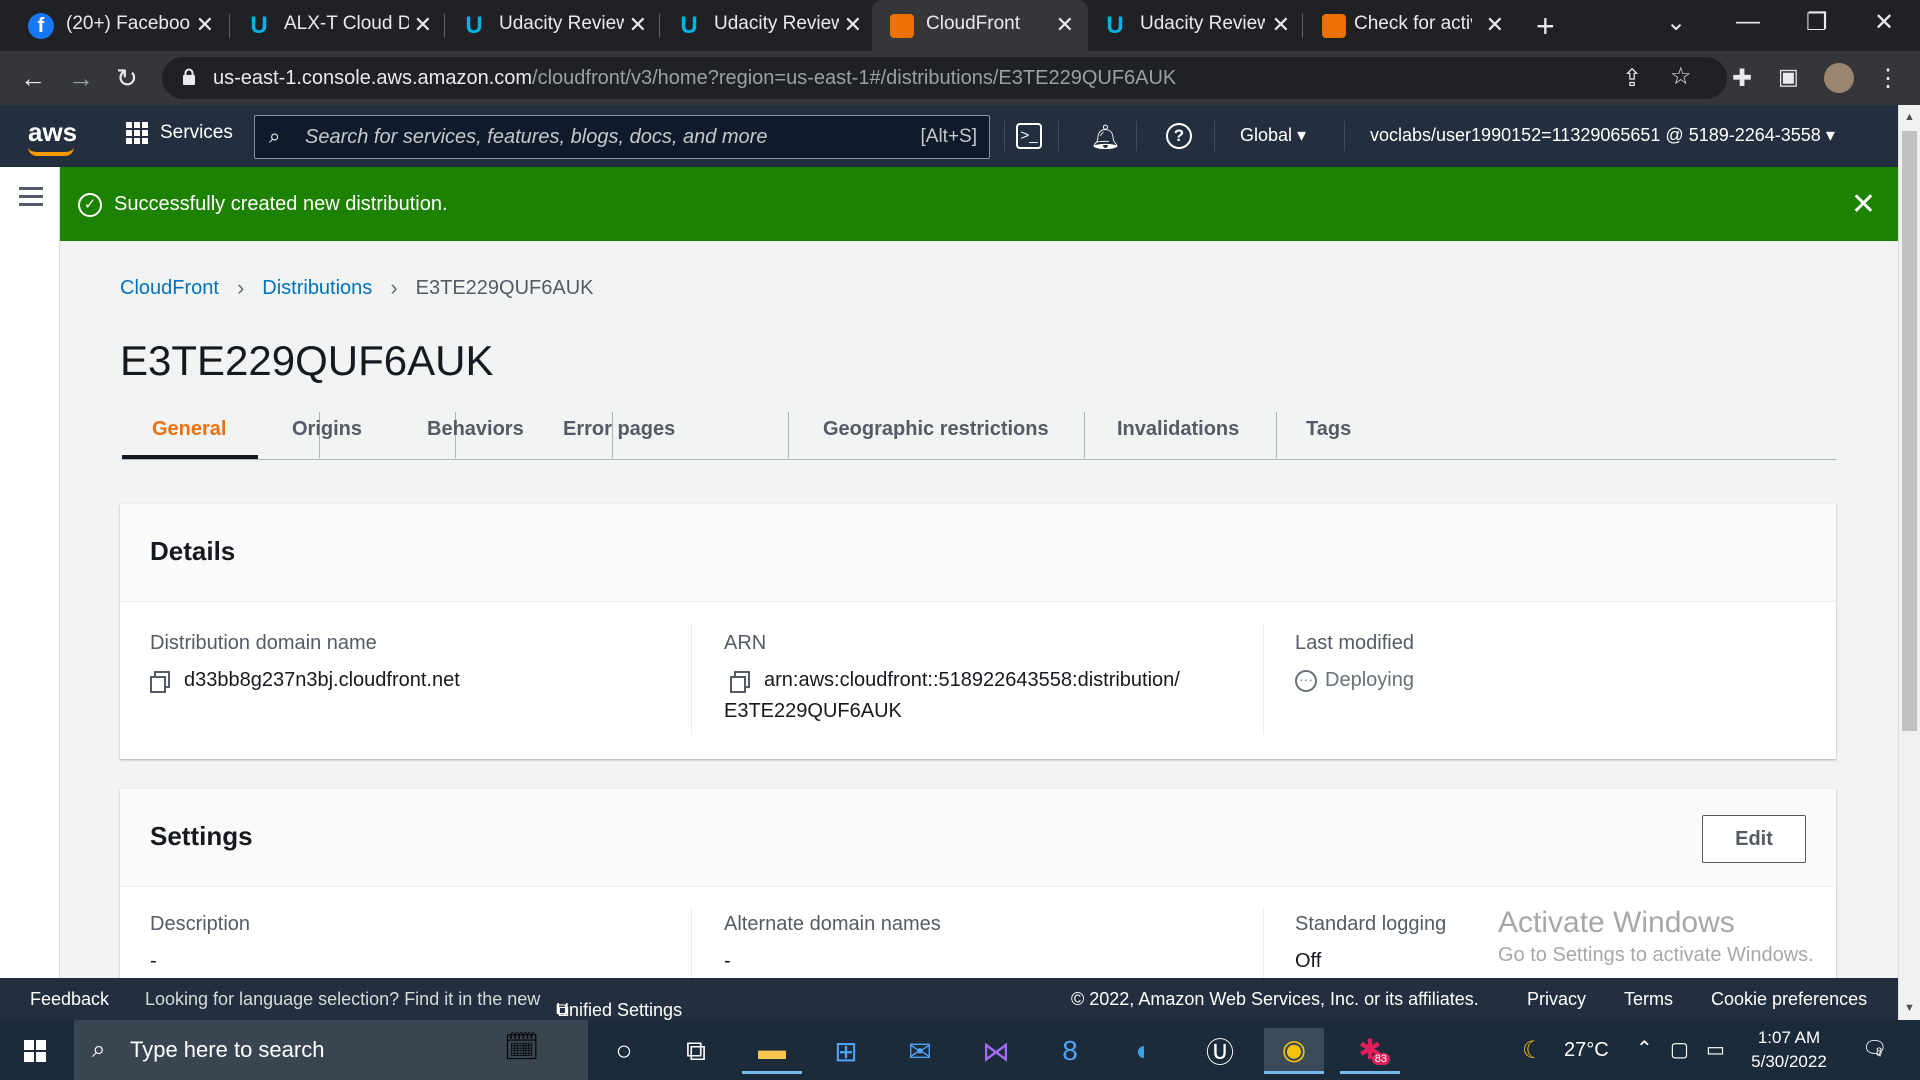 The image size is (1920, 1080). Describe the element at coordinates (1644, 1048) in the screenshot. I see `chevron-up-icon: ⌃` at that location.